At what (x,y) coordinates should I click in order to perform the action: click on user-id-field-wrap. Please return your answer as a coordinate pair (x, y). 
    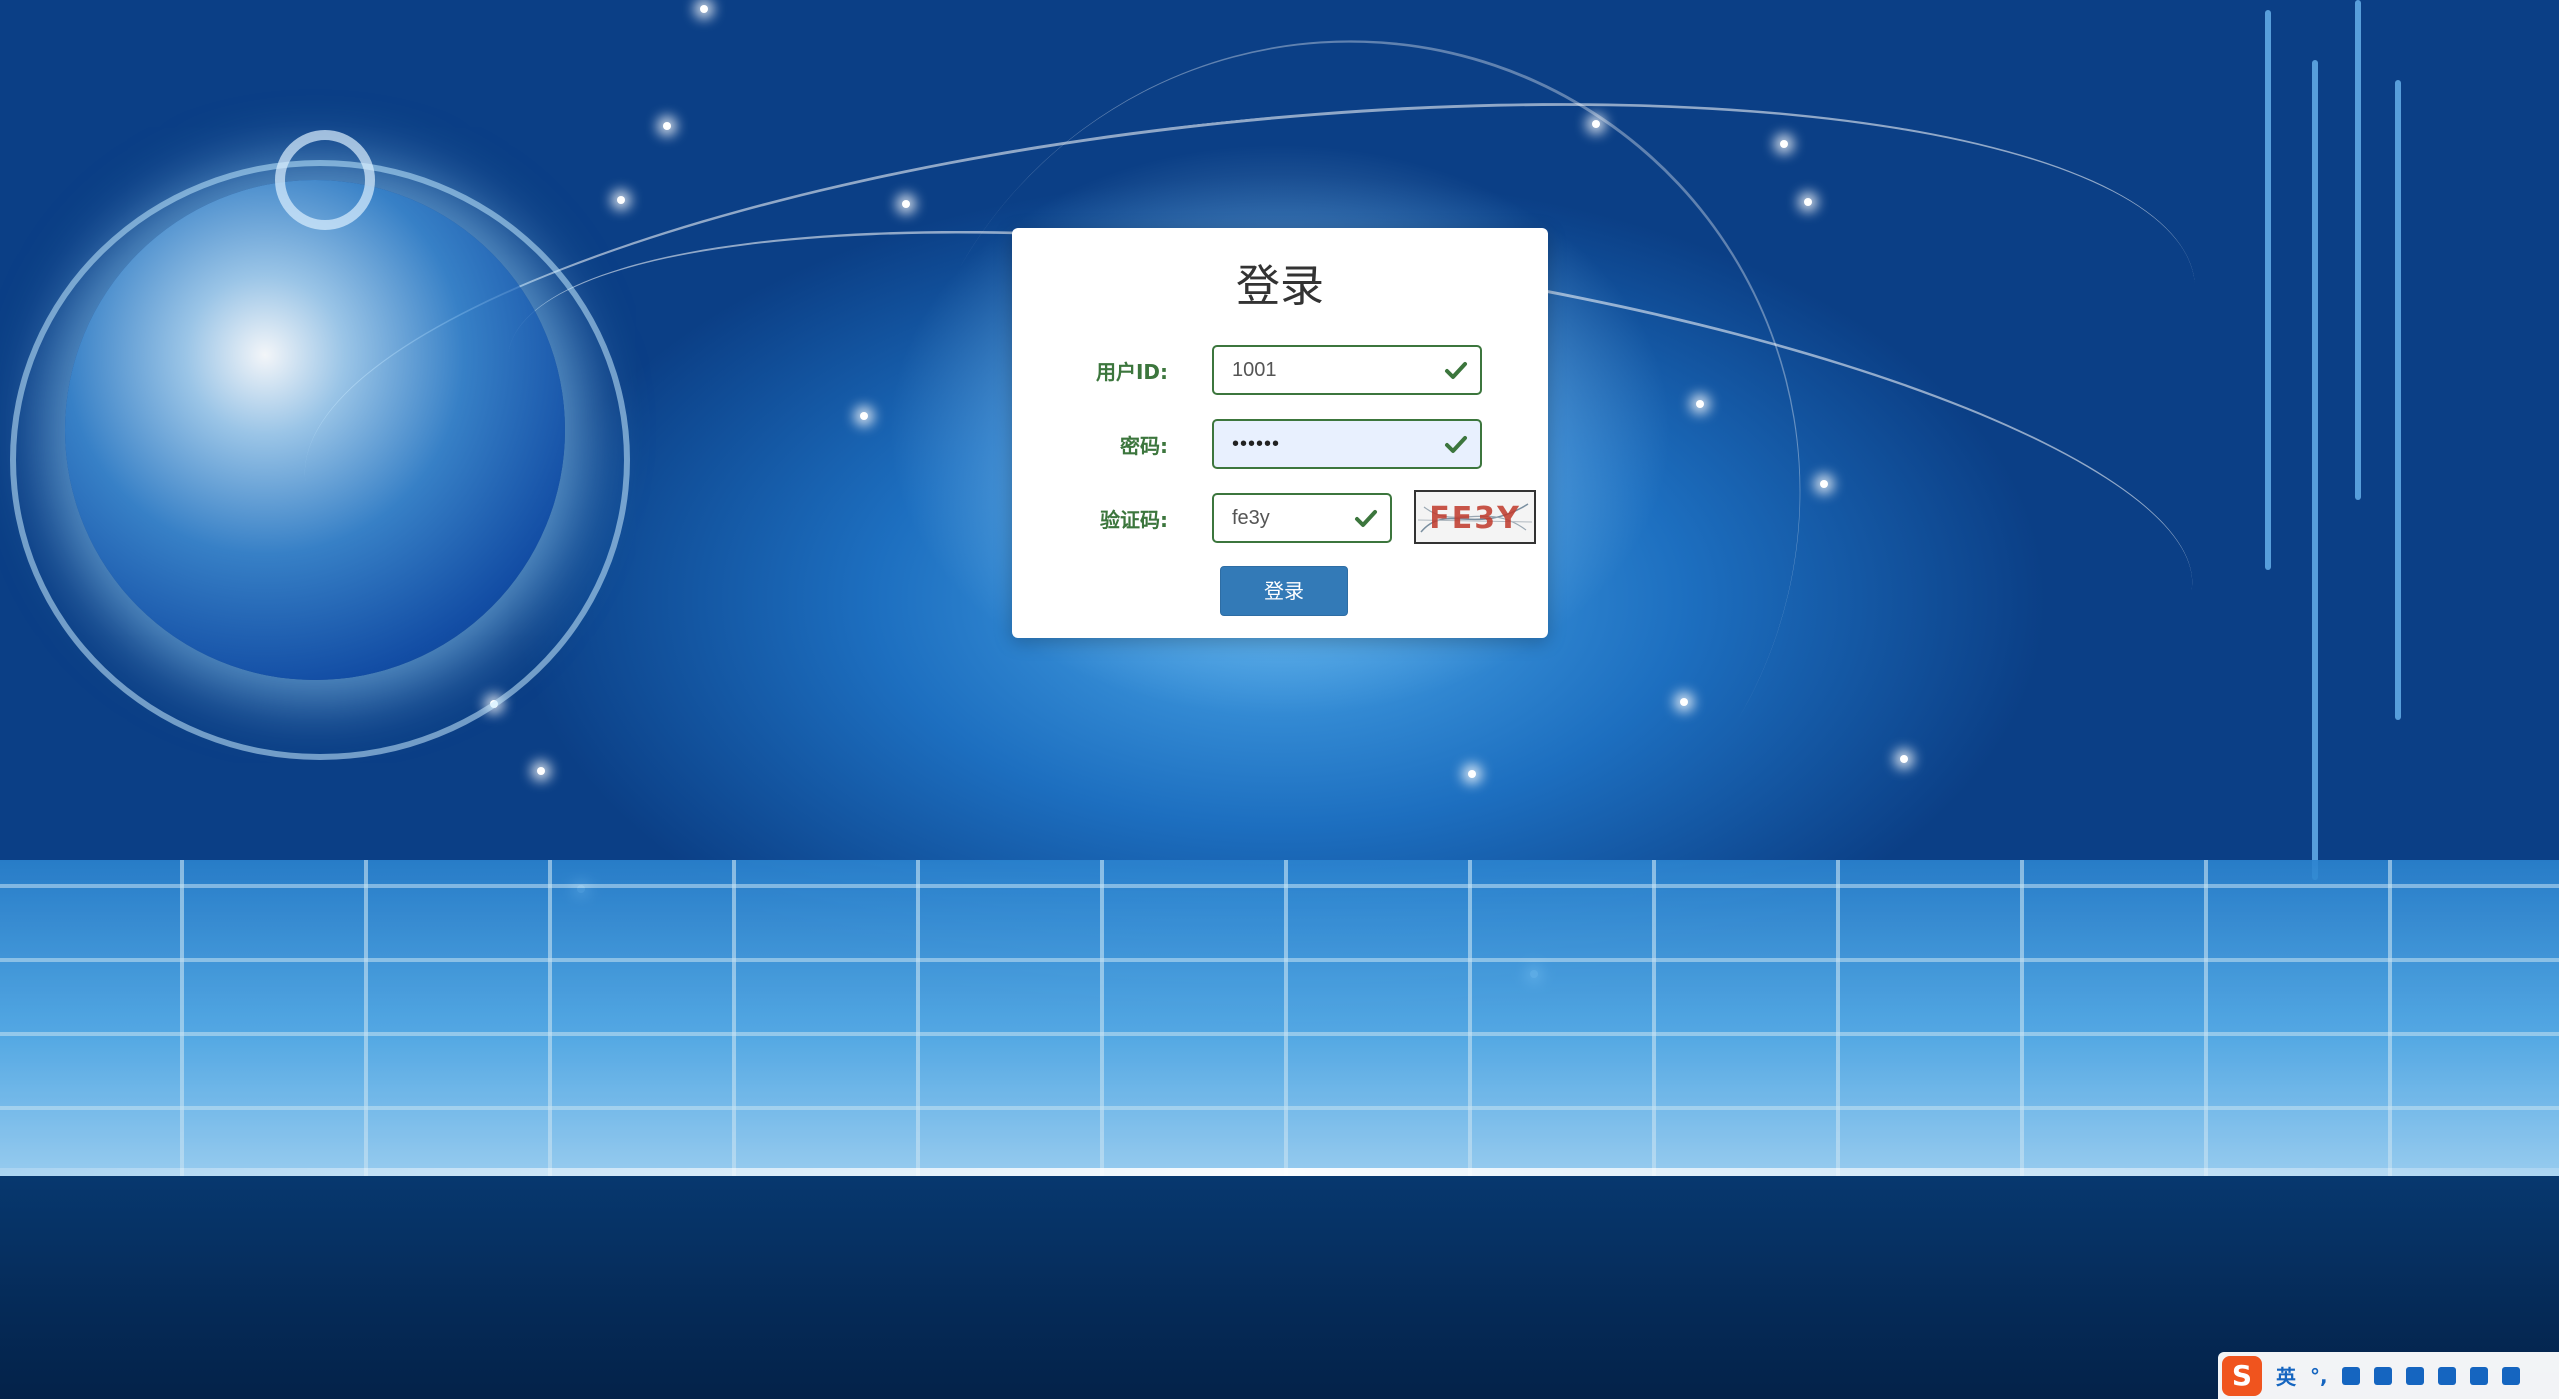
    Looking at the image, I should click on (1347, 370).